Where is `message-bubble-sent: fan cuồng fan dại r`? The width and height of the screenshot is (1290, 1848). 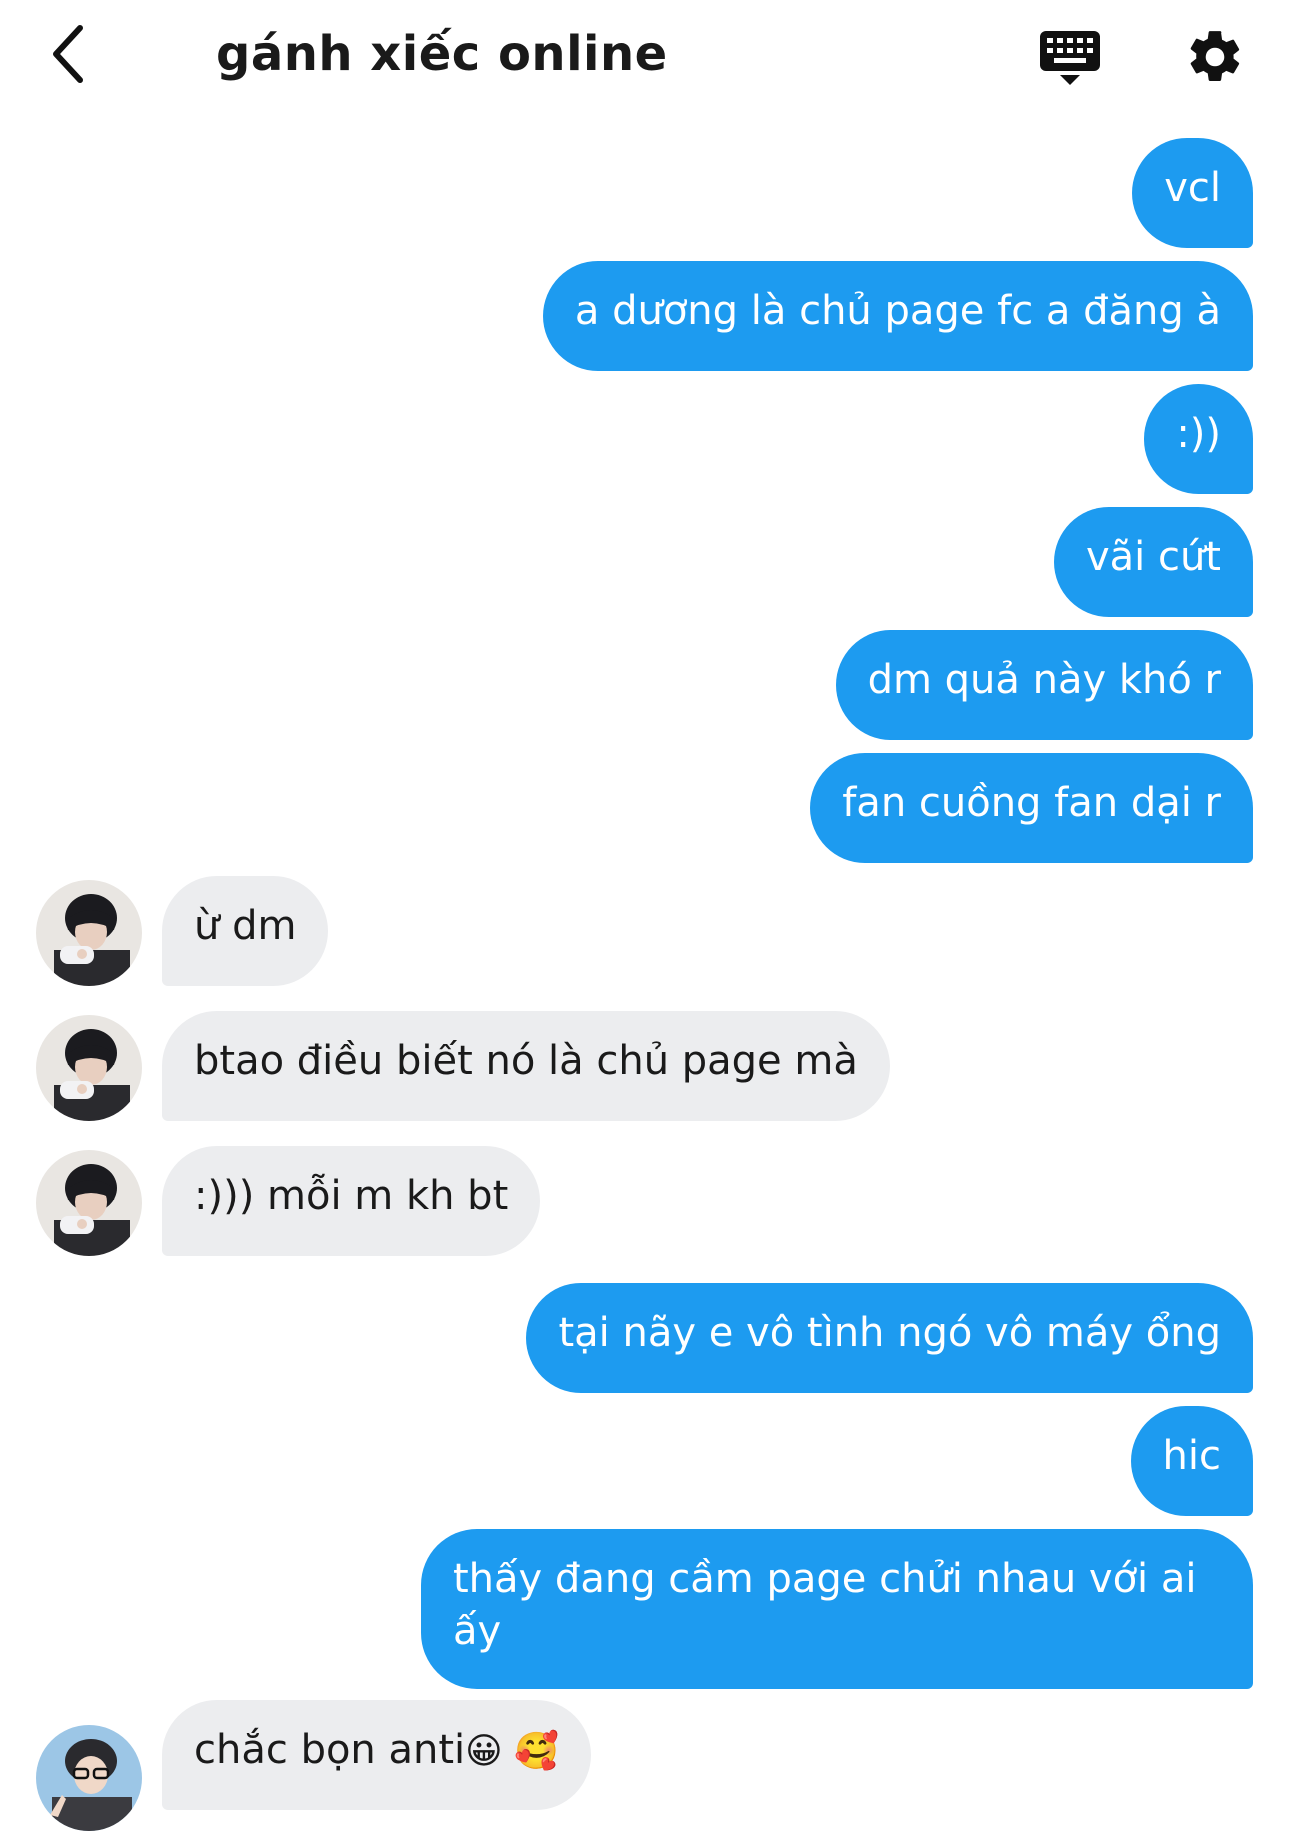 message-bubble-sent: fan cuồng fan dại r is located at coordinates (1031, 808).